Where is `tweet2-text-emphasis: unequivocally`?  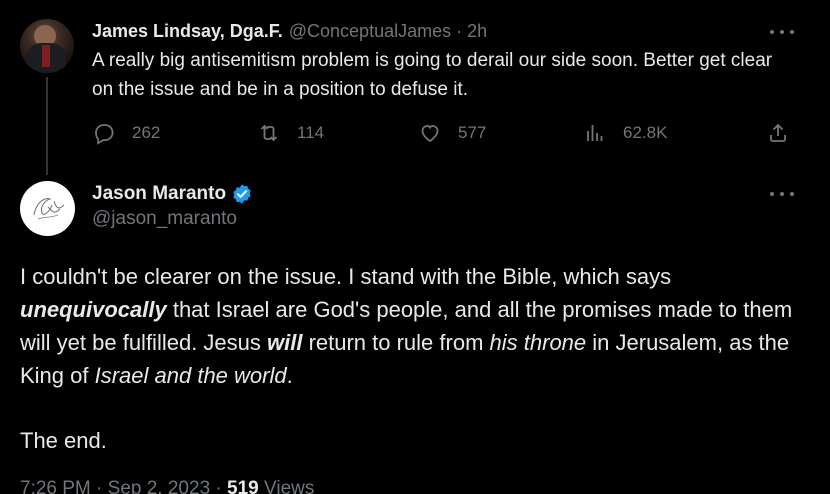
tweet2-text-emphasis: unequivocally is located at coordinates (93, 309).